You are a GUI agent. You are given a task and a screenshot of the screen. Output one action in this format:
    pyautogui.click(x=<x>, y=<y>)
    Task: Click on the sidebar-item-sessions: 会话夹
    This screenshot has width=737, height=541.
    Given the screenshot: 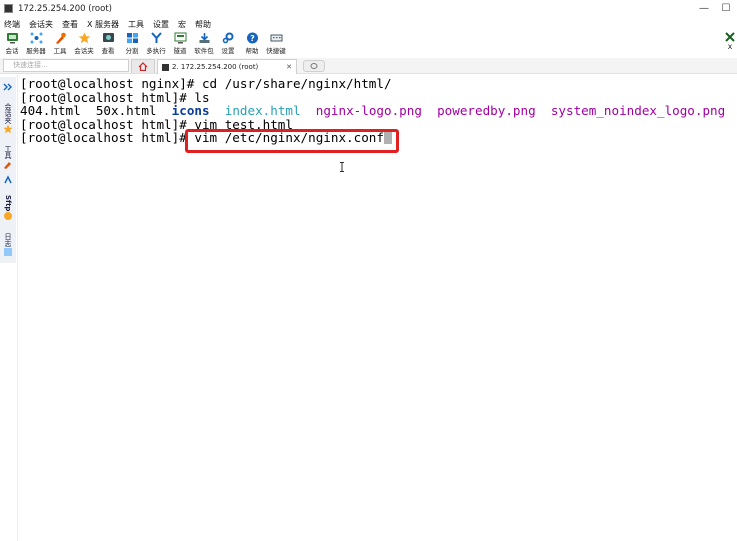 What is the action you would take?
    pyautogui.click(x=8, y=118)
    